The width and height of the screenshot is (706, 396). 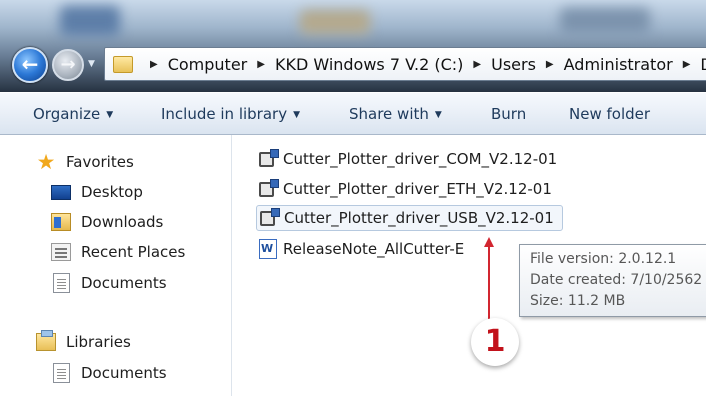 What do you see at coordinates (508, 114) in the screenshot?
I see `burn-button: Burn` at bounding box center [508, 114].